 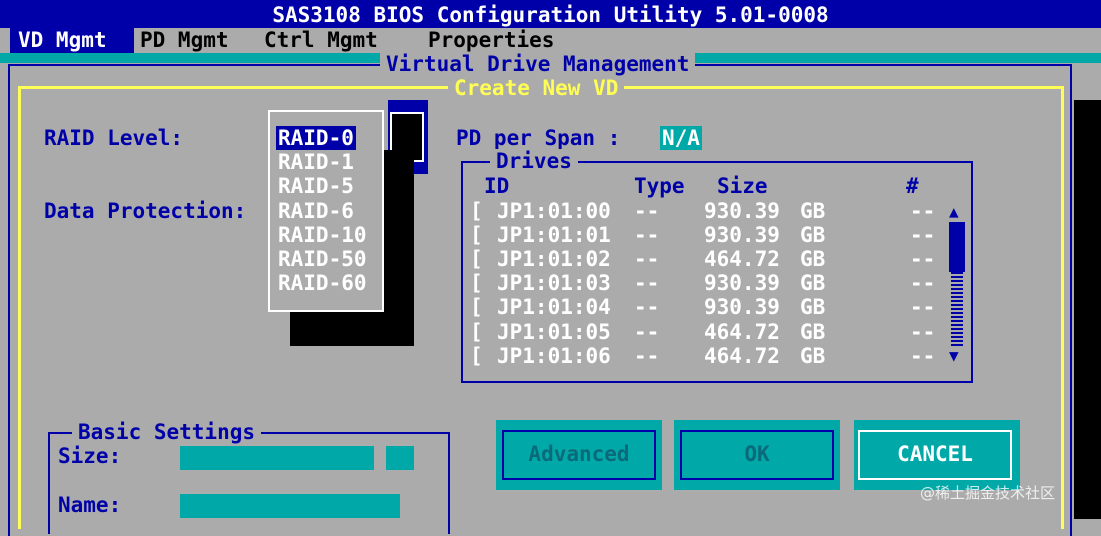 What do you see at coordinates (954, 211) in the screenshot?
I see `scroll-up-icon: ▲` at bounding box center [954, 211].